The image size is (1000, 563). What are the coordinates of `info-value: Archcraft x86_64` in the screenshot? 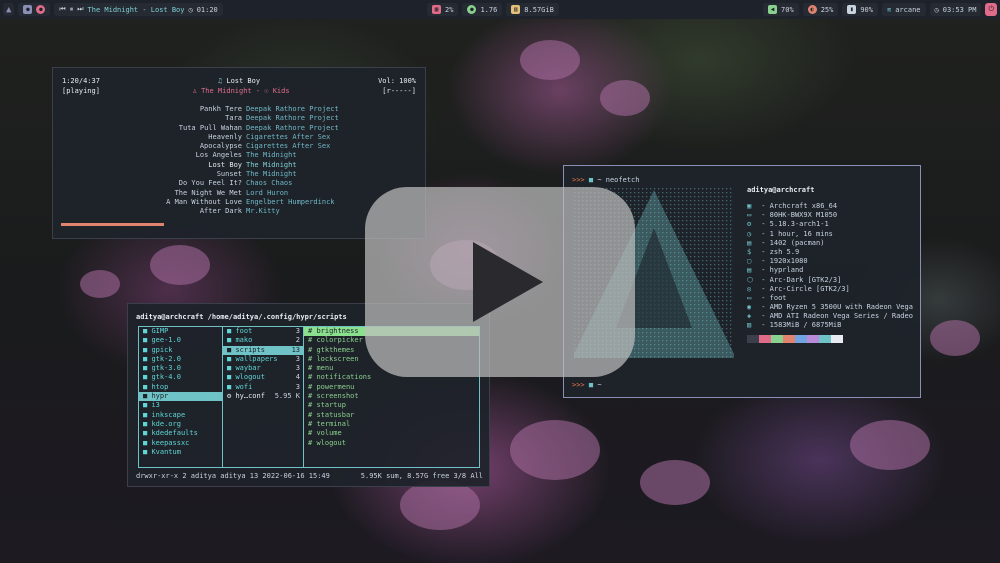 It's located at (803, 206).